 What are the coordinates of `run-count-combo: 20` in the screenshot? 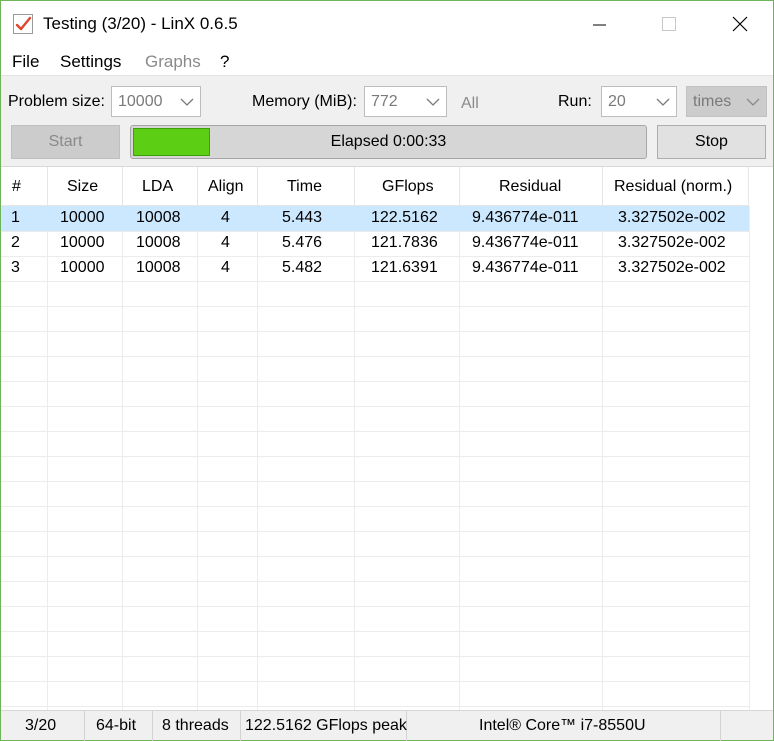 It's located at (639, 101).